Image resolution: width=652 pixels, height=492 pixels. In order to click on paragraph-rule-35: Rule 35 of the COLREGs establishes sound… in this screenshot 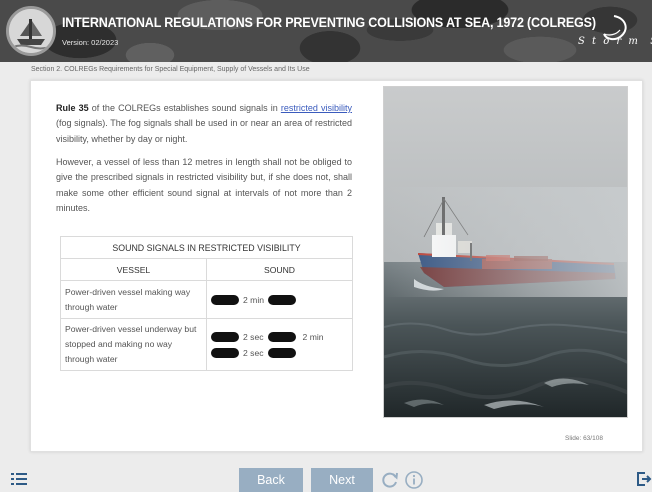, I will do `click(204, 124)`.